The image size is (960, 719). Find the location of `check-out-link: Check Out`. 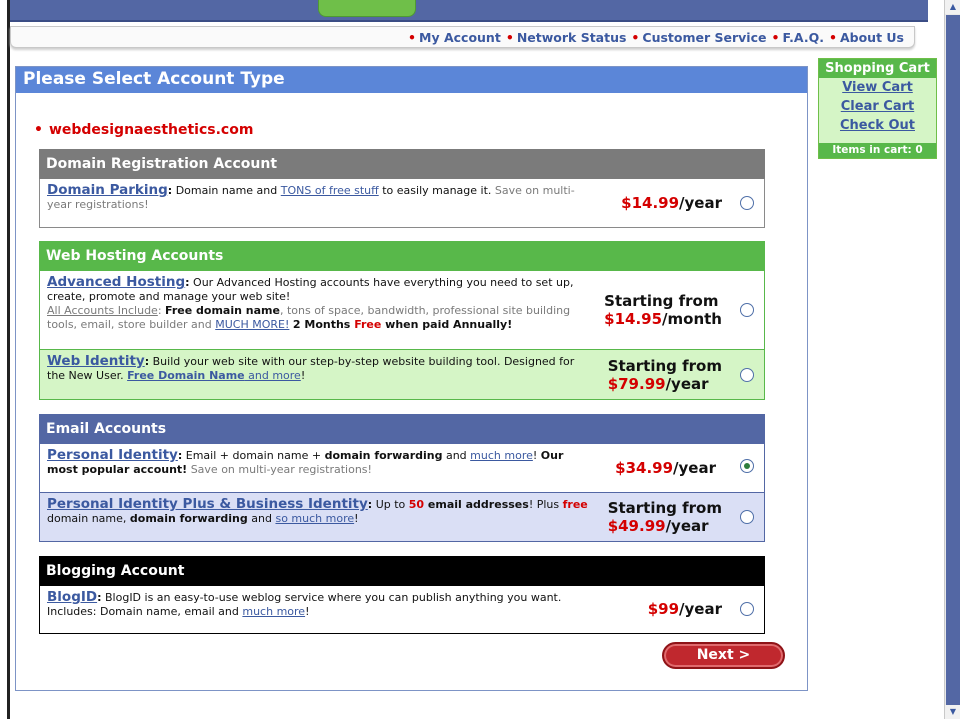

check-out-link: Check Out is located at coordinates (877, 125).